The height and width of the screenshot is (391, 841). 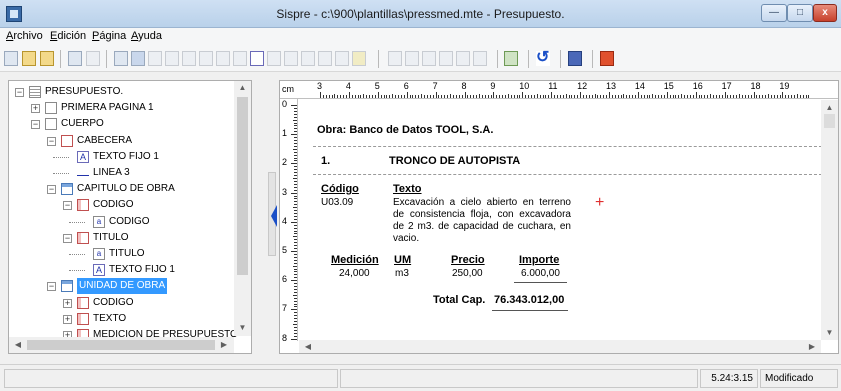 What do you see at coordinates (800, 13) in the screenshot?
I see `maximize-button: □` at bounding box center [800, 13].